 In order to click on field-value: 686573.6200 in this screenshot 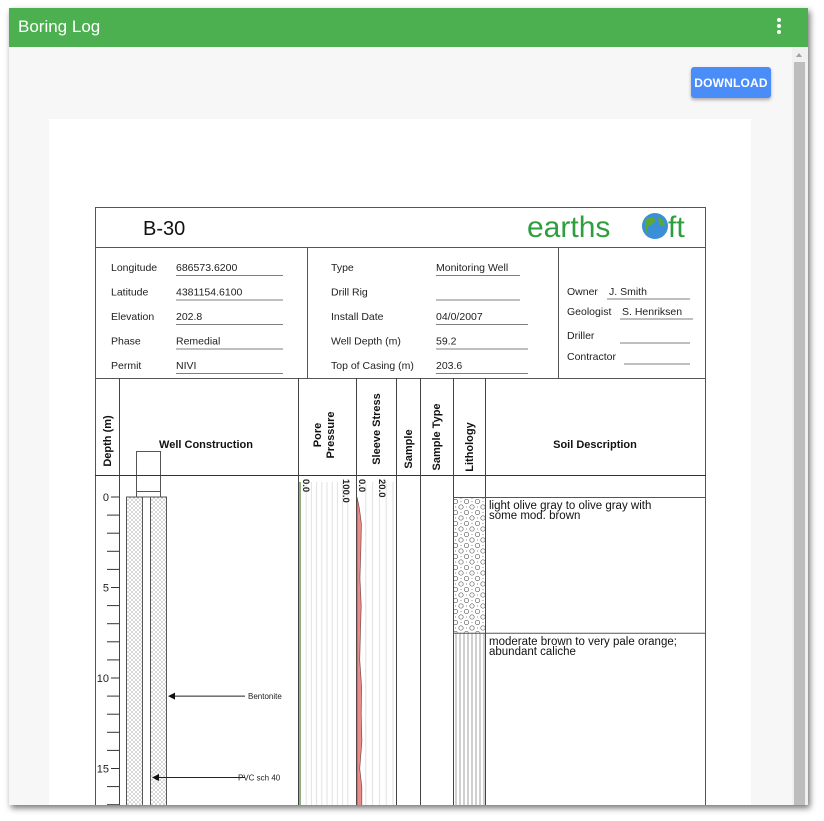, I will do `click(206, 268)`.